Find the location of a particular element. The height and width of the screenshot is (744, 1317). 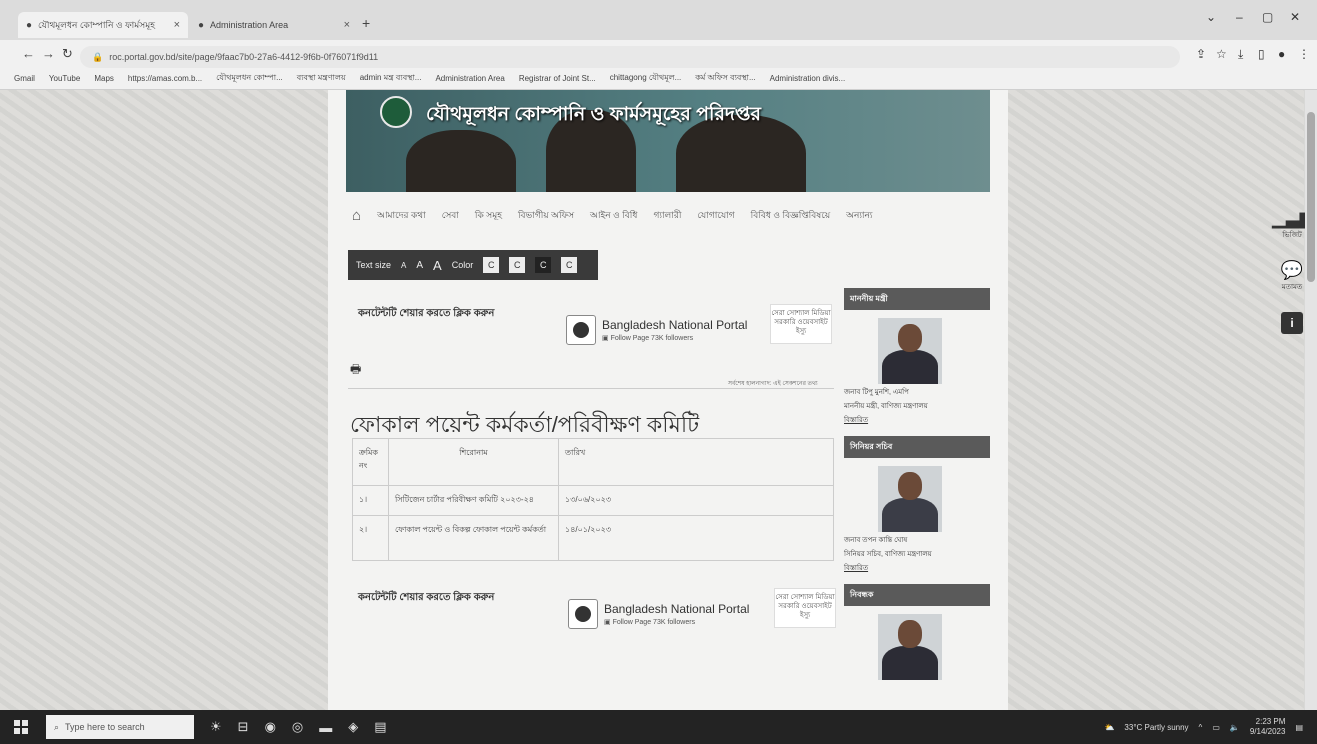

accessibility-toolbar: Text size A A A Color C C C C is located at coordinates (473, 265).